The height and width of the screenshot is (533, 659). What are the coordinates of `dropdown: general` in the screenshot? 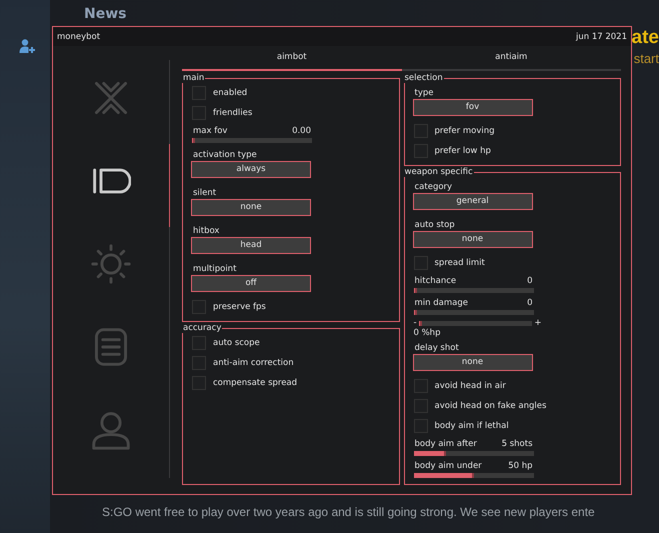 It's located at (472, 201).